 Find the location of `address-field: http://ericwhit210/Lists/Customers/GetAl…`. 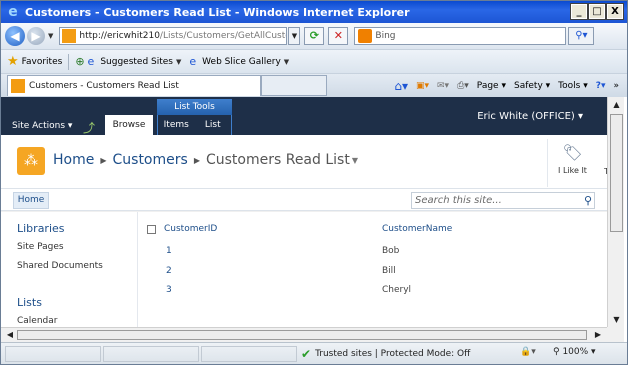

address-field: http://ericwhit210/Lists/Customers/GetAl… is located at coordinates (173, 36).